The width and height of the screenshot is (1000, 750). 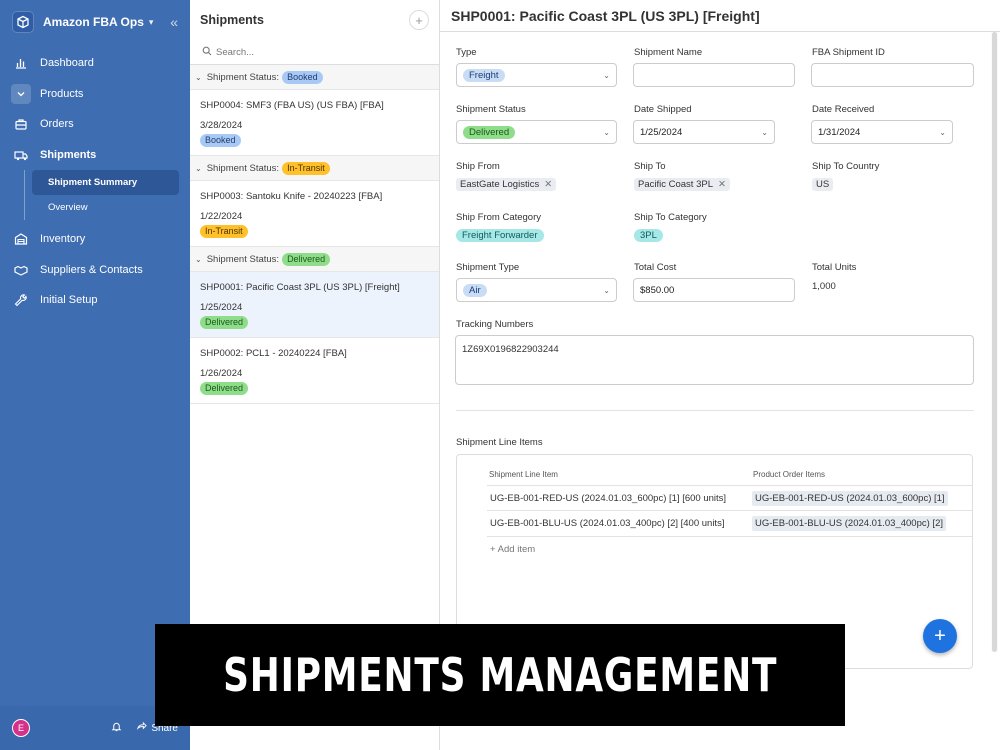 I want to click on add-record-button: +, so click(x=419, y=20).